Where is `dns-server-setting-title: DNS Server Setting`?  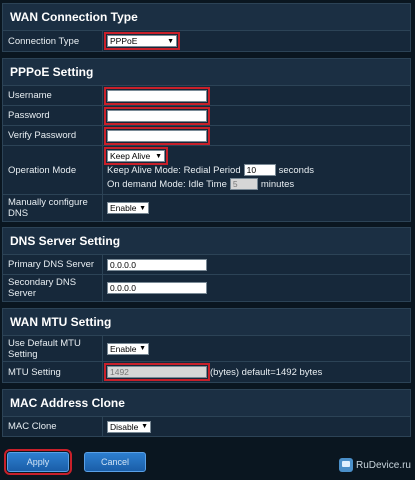
dns-server-setting-title: DNS Server Setting is located at coordinates (206, 241).